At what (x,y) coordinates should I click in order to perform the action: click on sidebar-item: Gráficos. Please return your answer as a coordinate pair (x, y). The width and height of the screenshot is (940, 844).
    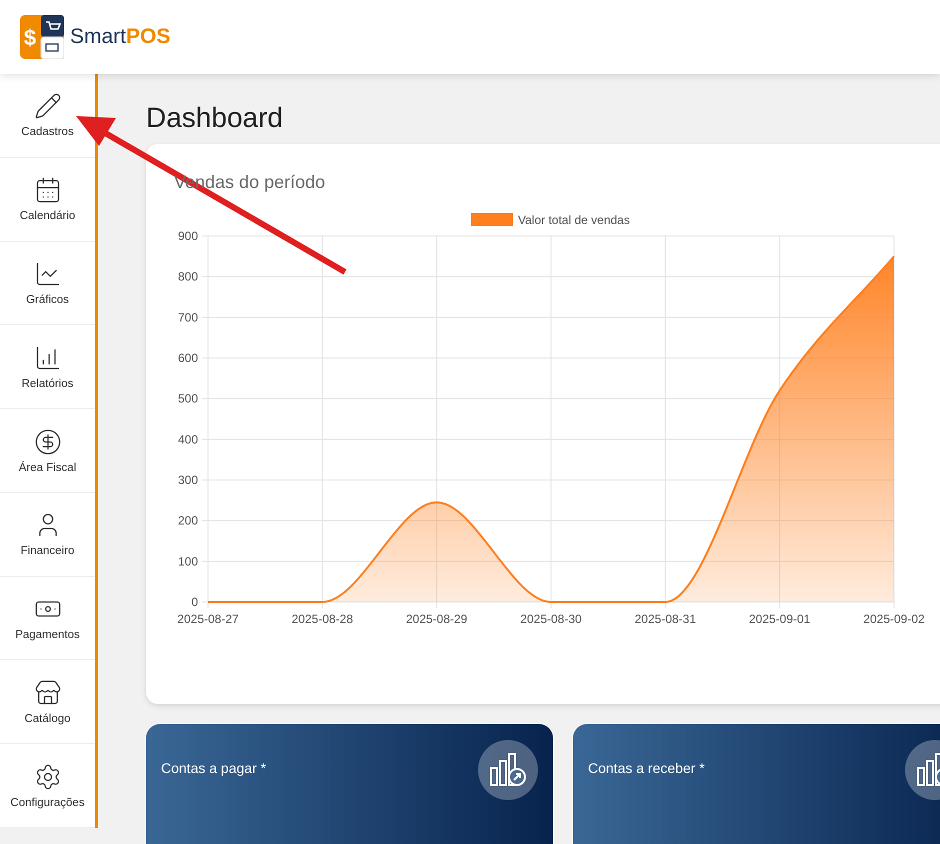
    Looking at the image, I should click on (47, 284).